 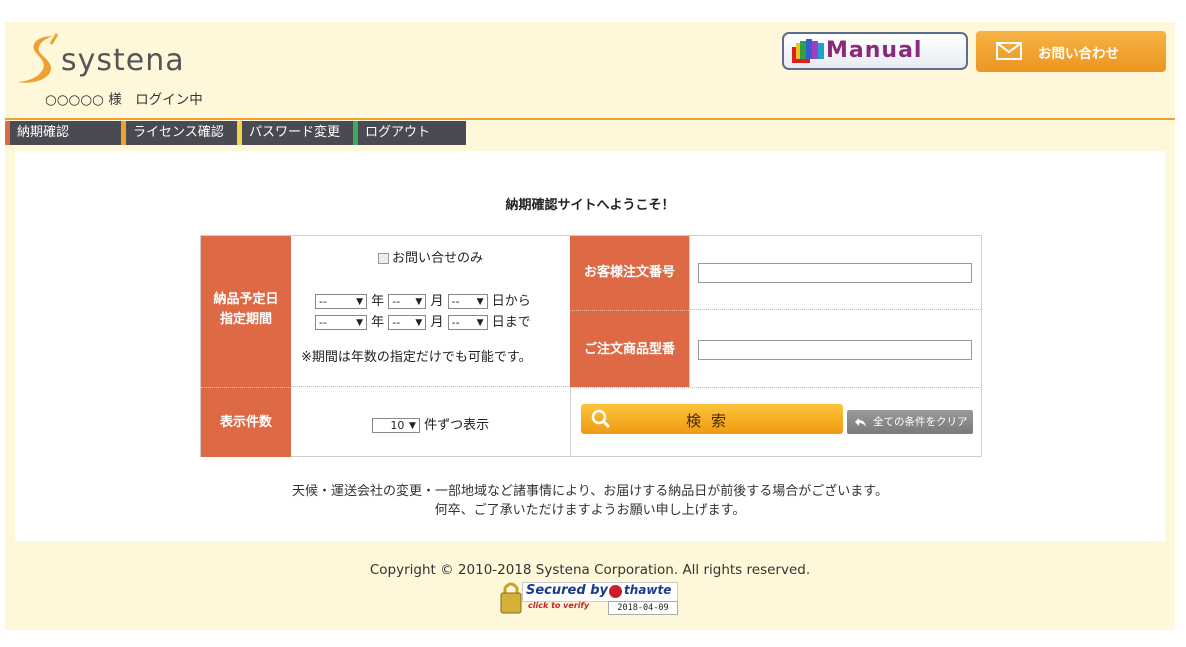 I want to click on customer-order-input, so click(x=835, y=273).